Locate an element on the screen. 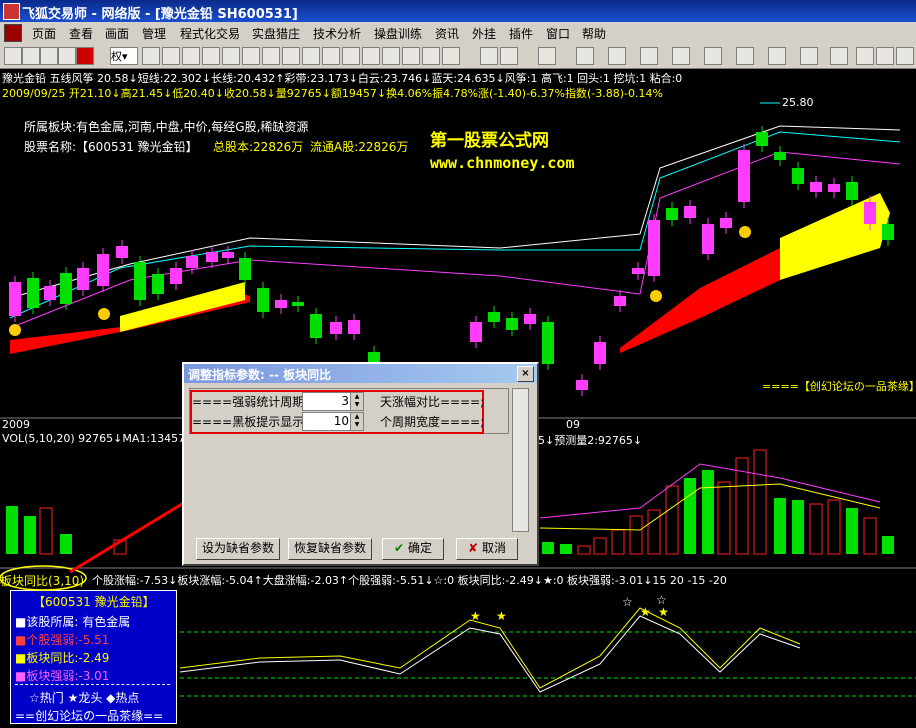  fib-tool-icon is located at coordinates (649, 56).